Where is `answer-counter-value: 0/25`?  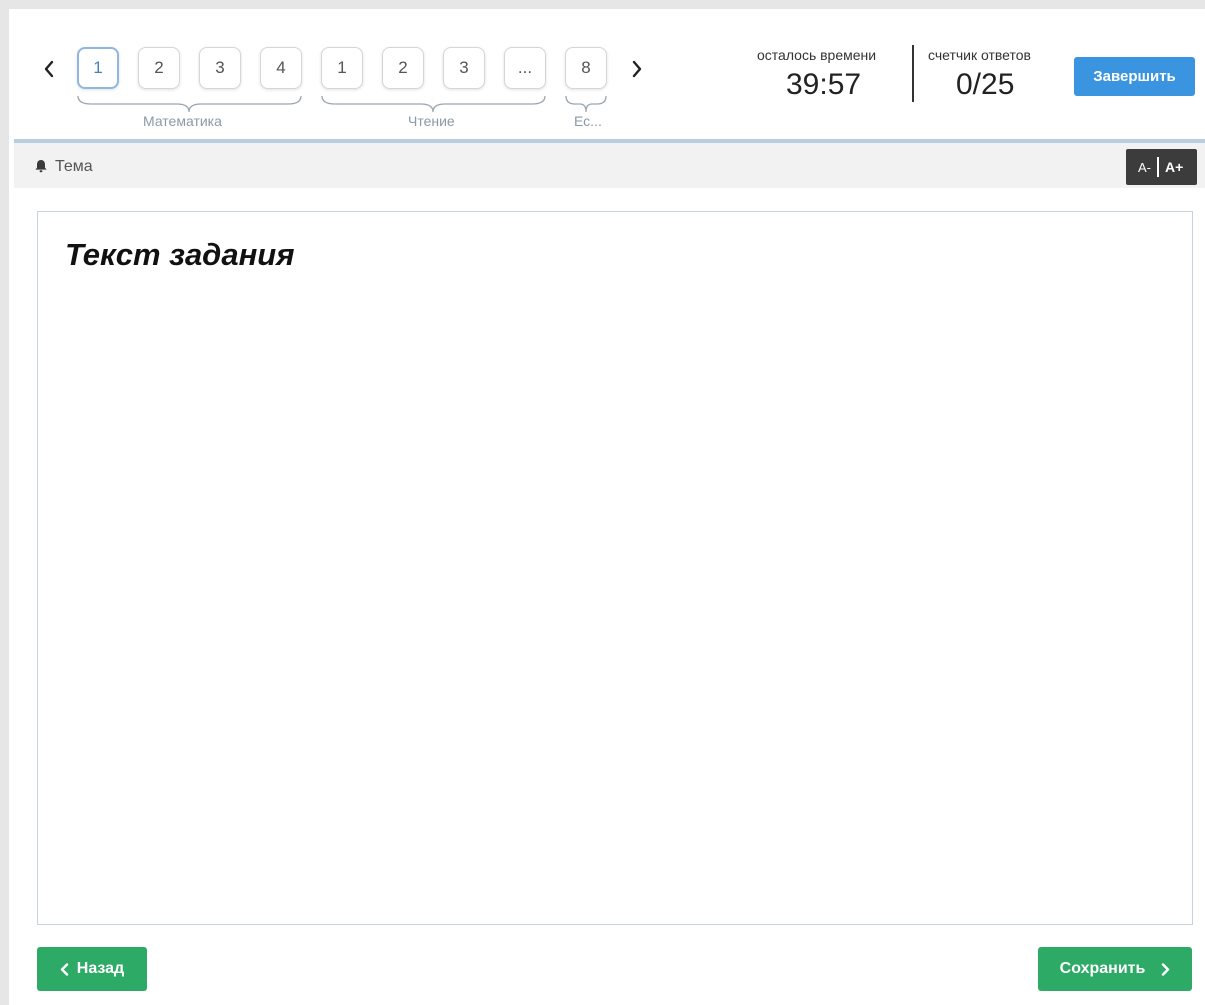
answer-counter-value: 0/25 is located at coordinates (985, 84).